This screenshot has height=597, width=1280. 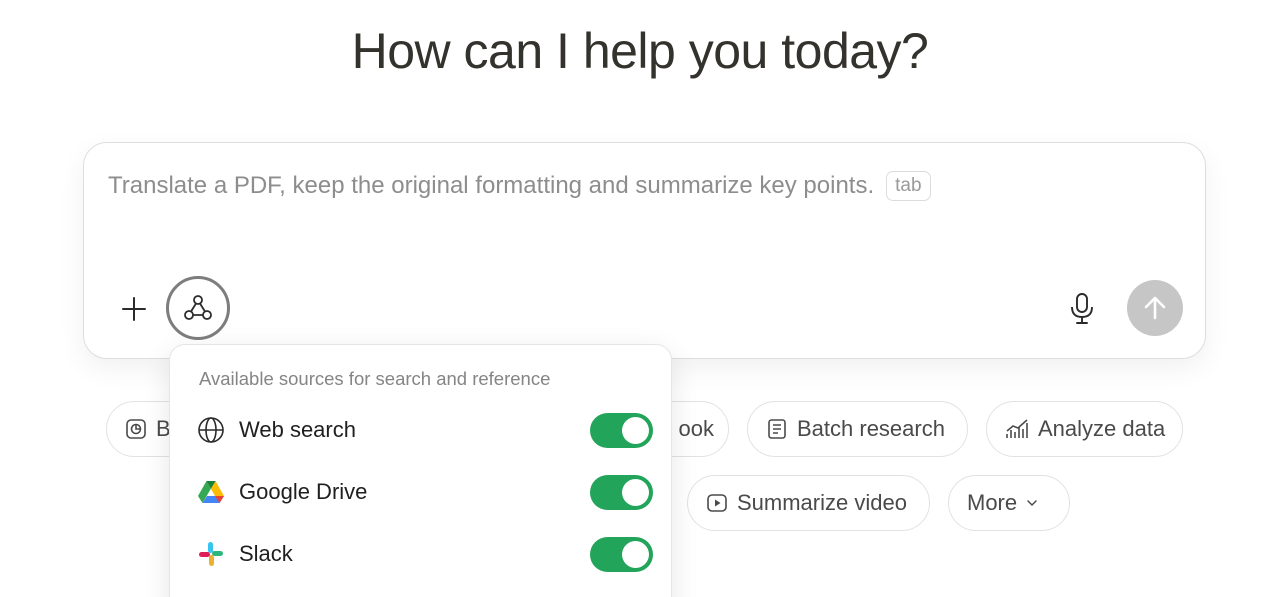 I want to click on add-attachment-button, so click(x=134, y=309).